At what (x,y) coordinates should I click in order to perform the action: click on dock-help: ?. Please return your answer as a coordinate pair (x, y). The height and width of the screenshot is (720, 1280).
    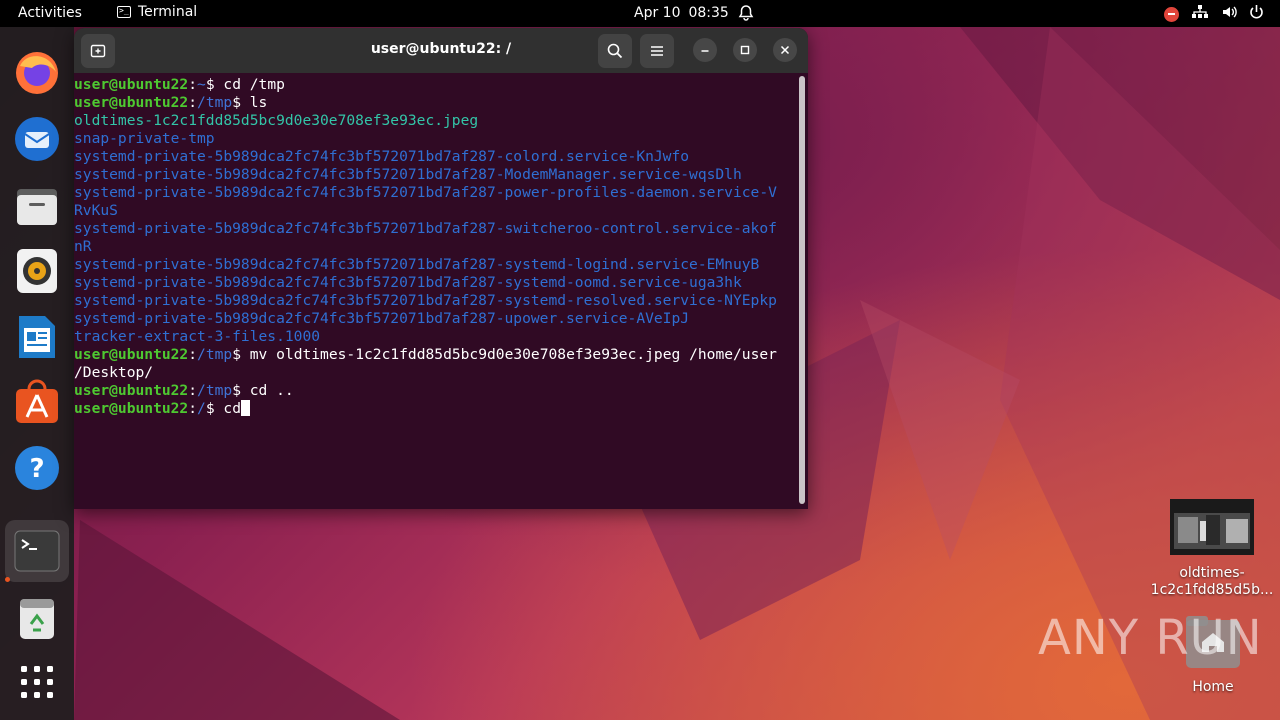
    Looking at the image, I should click on (37, 468).